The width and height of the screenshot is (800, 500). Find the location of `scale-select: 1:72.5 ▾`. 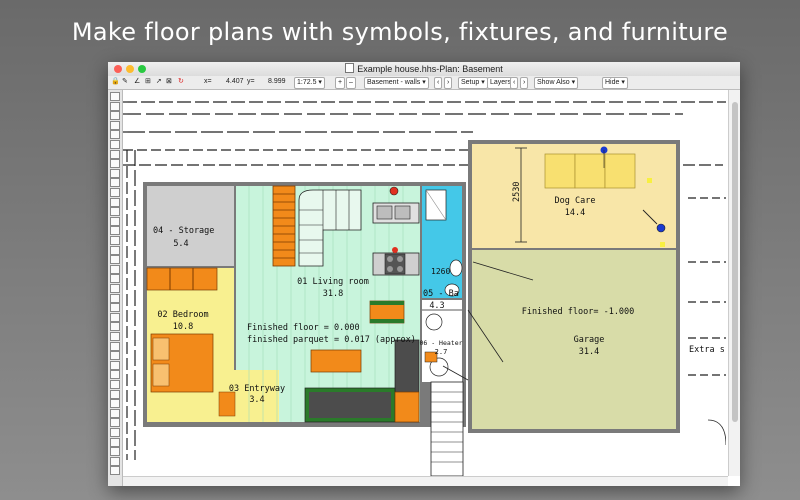

scale-select: 1:72.5 ▾ is located at coordinates (309, 83).